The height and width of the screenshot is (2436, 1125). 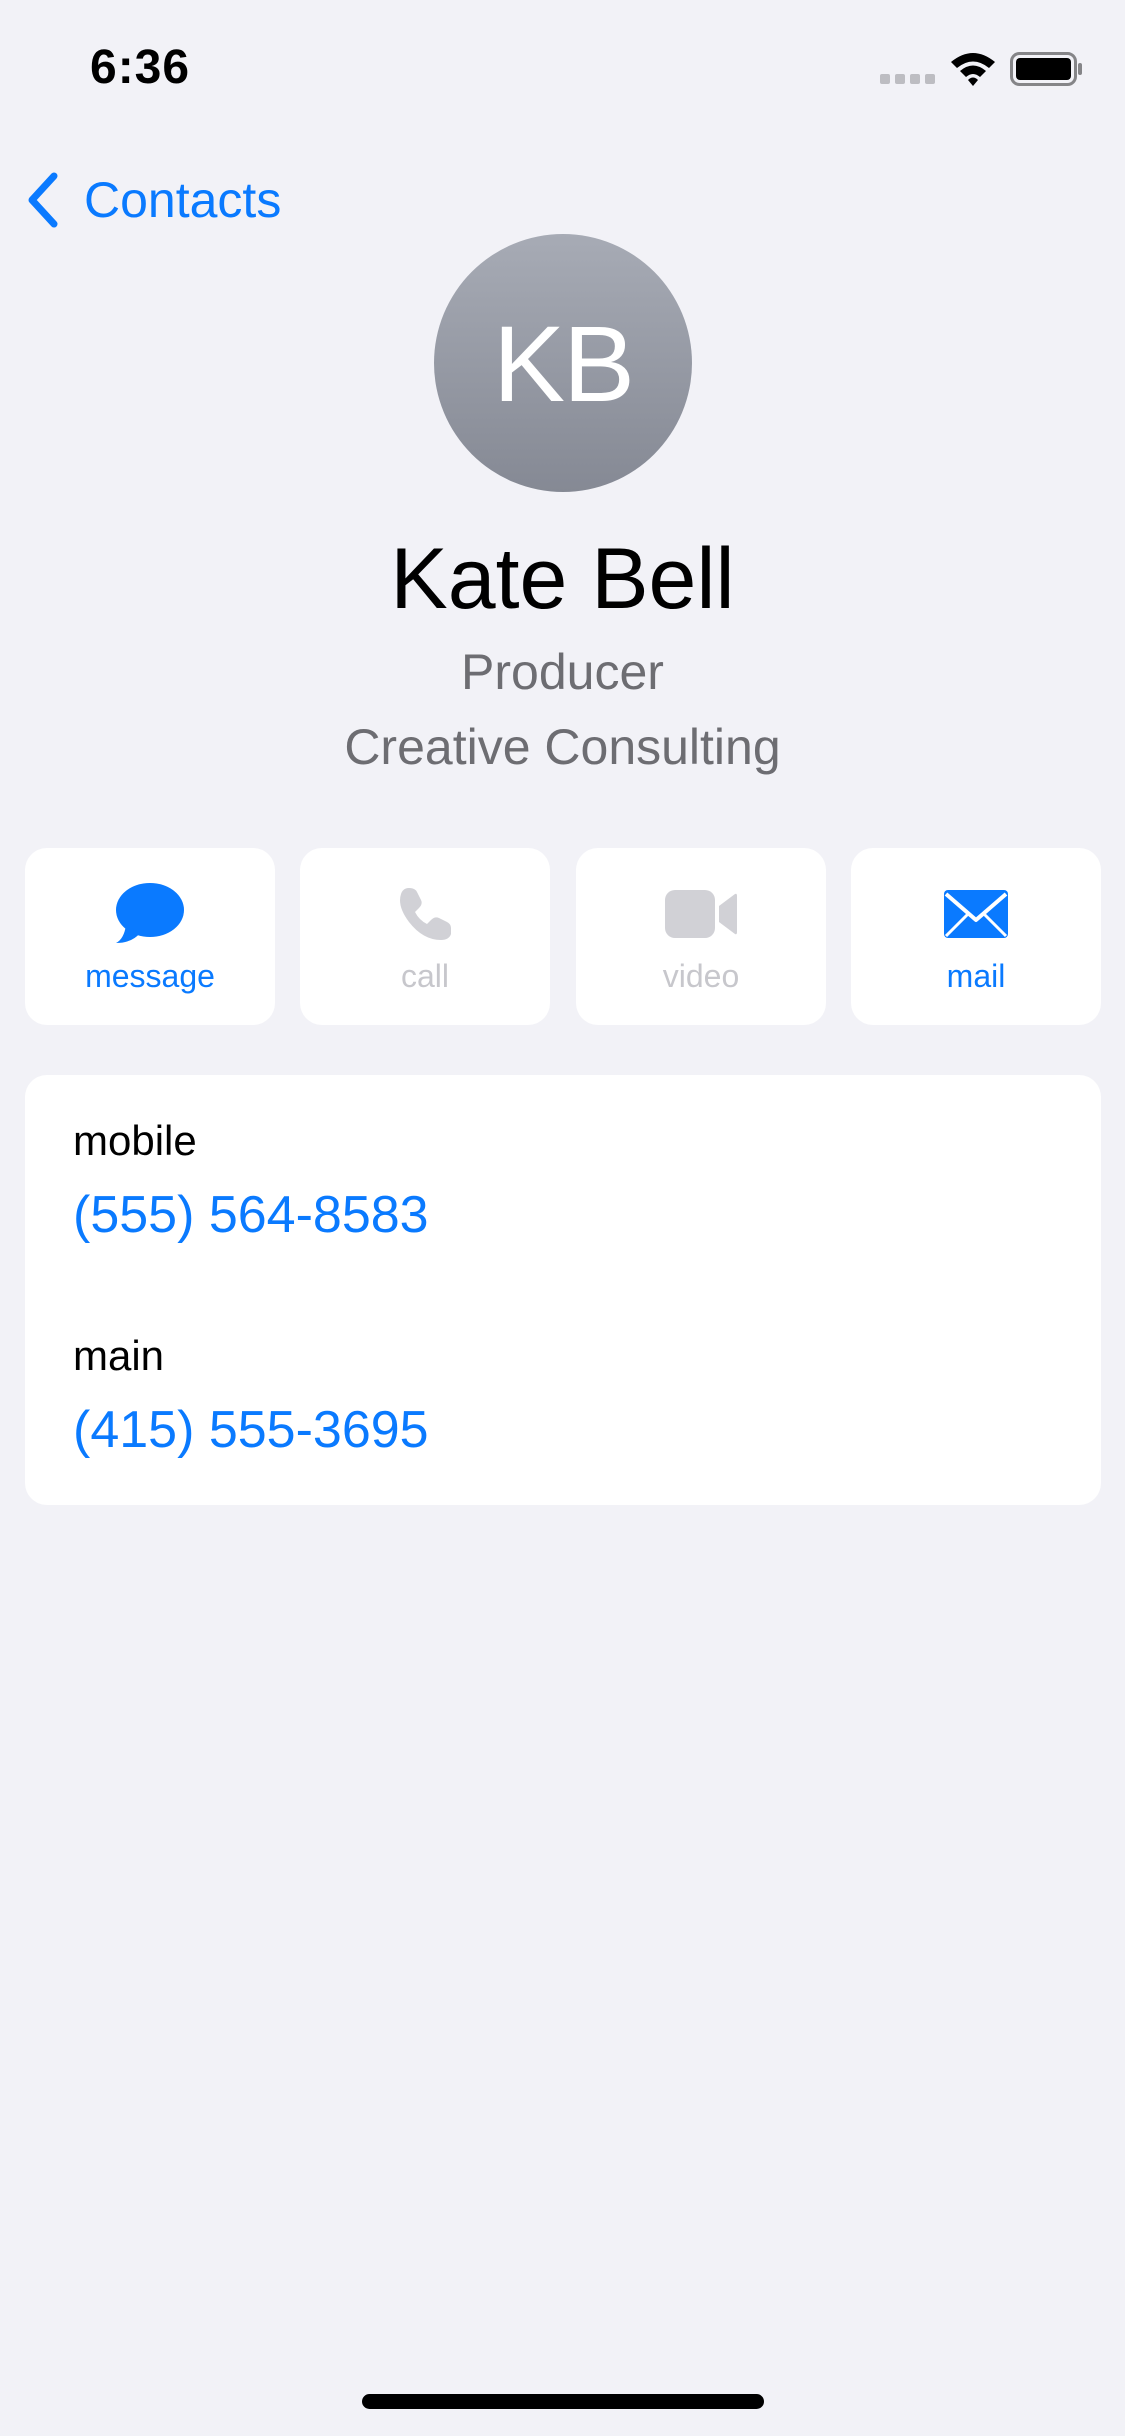 What do you see at coordinates (907, 79) in the screenshot?
I see `cellular-signal-icon` at bounding box center [907, 79].